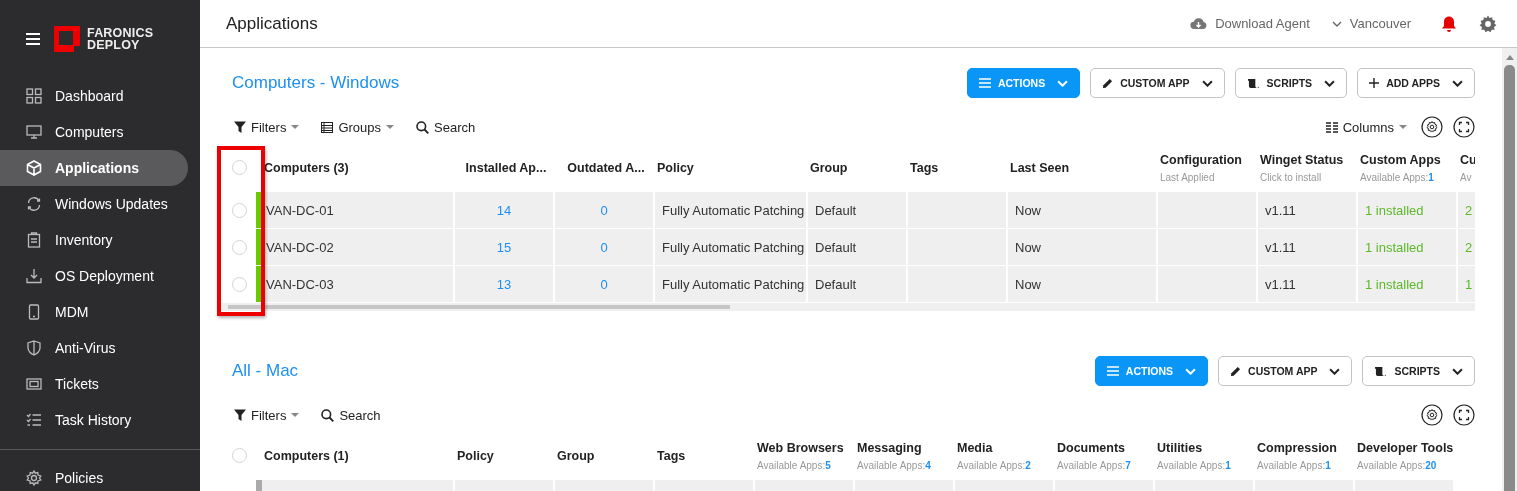 This screenshot has width=1517, height=491. I want to click on location-dropdown: Vancouver, so click(1371, 23).